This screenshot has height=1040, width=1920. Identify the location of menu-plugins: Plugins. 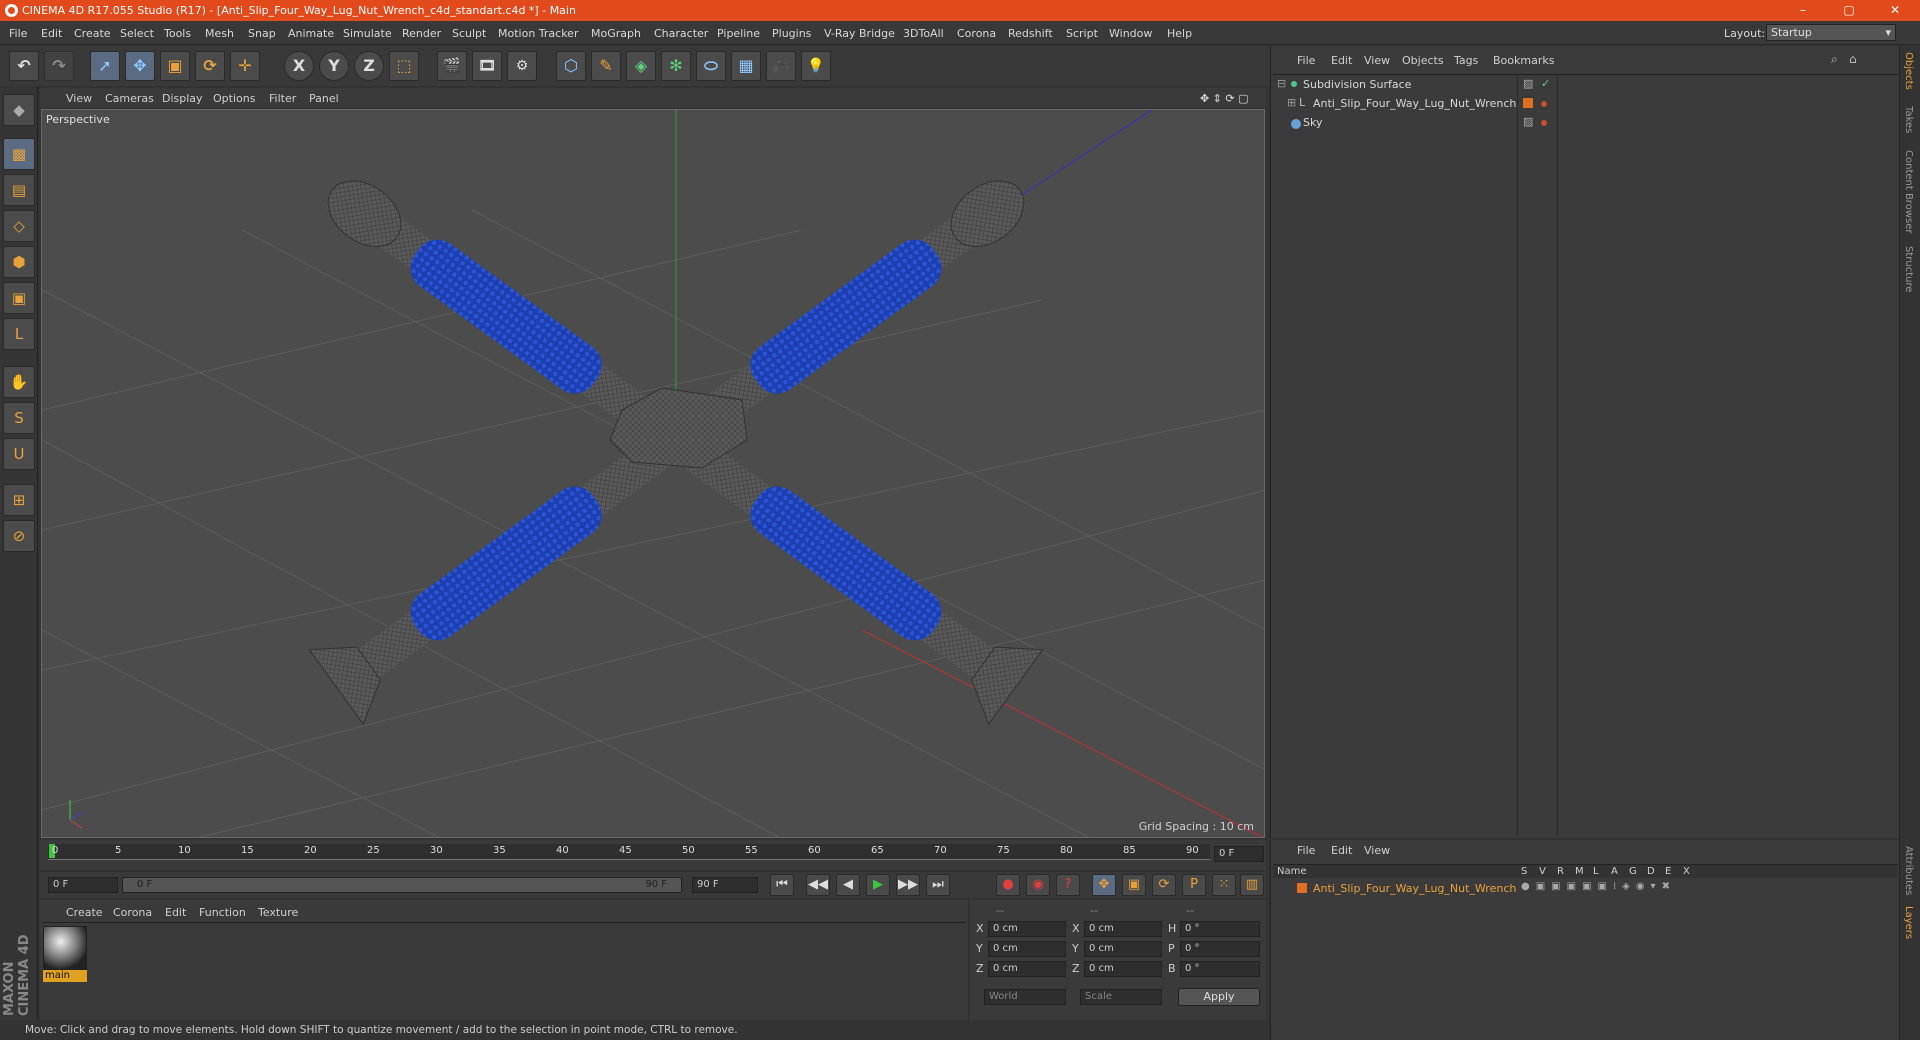
(791, 33).